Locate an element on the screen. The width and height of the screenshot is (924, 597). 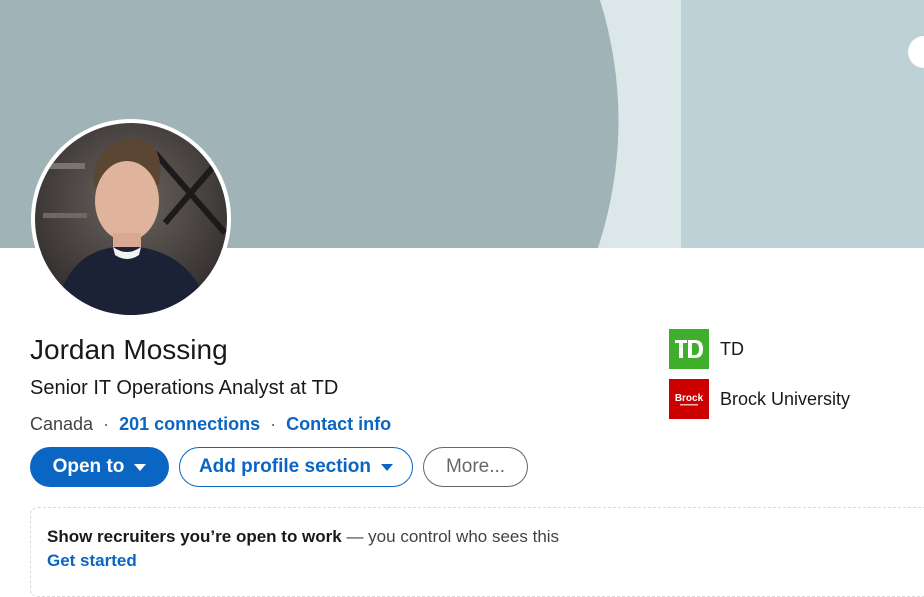
get-started-link: Get started is located at coordinates (92, 561).